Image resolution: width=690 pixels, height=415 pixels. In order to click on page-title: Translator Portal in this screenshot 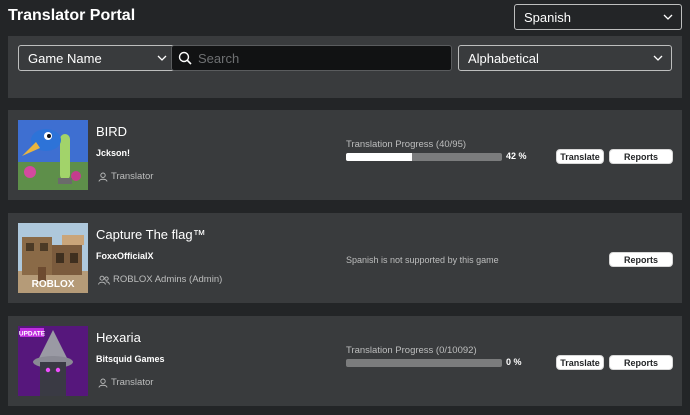, I will do `click(72, 15)`.